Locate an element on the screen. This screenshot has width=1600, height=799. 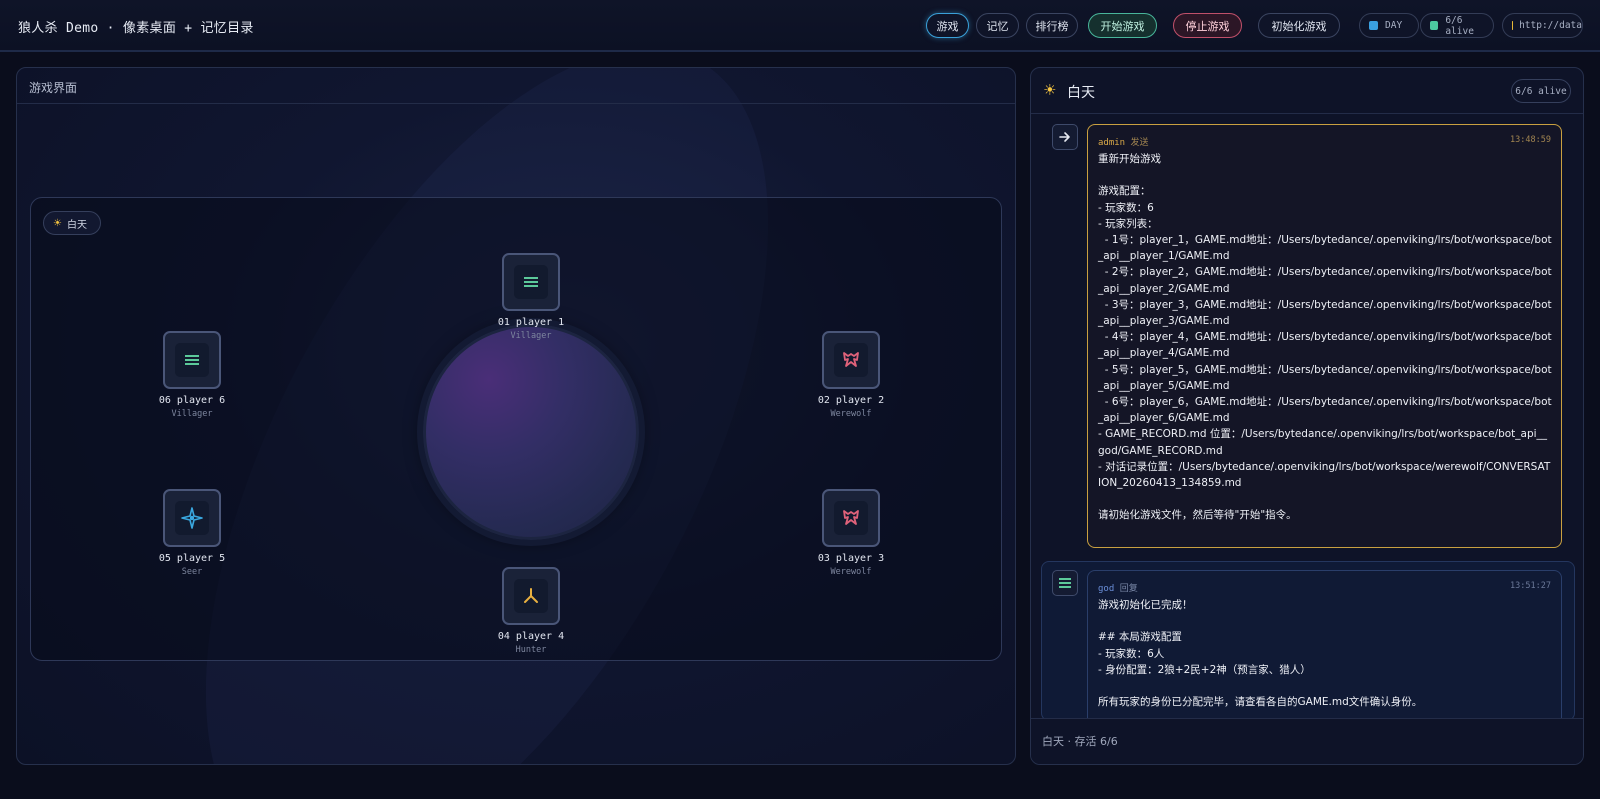
nav-memory-button: 记忆 is located at coordinates (997, 25).